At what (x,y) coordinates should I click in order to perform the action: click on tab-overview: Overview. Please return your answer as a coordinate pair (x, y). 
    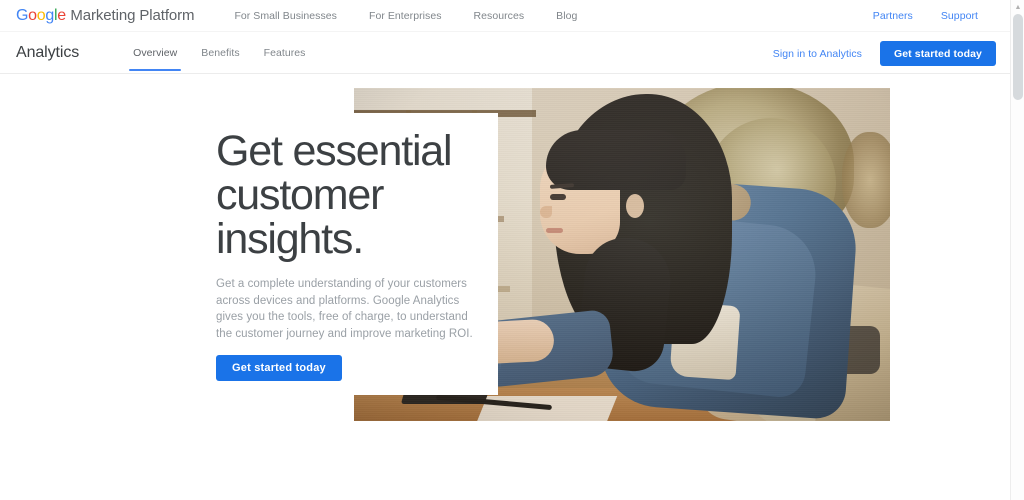
    Looking at the image, I should click on (155, 53).